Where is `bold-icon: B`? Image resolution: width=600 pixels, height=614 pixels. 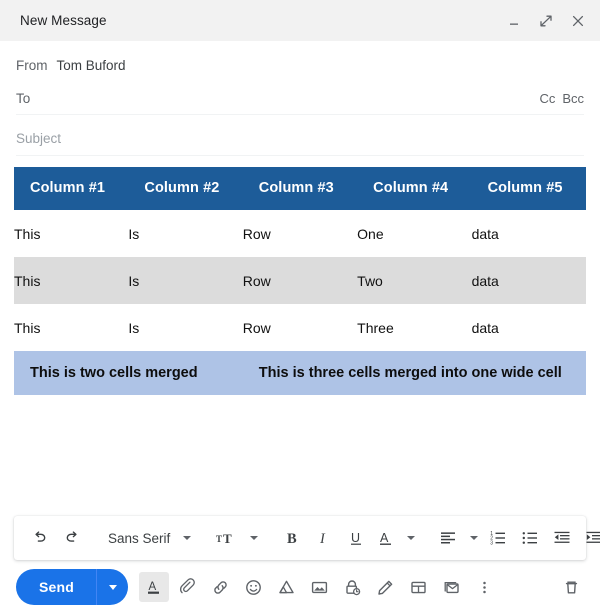
bold-icon: B is located at coordinates (292, 539).